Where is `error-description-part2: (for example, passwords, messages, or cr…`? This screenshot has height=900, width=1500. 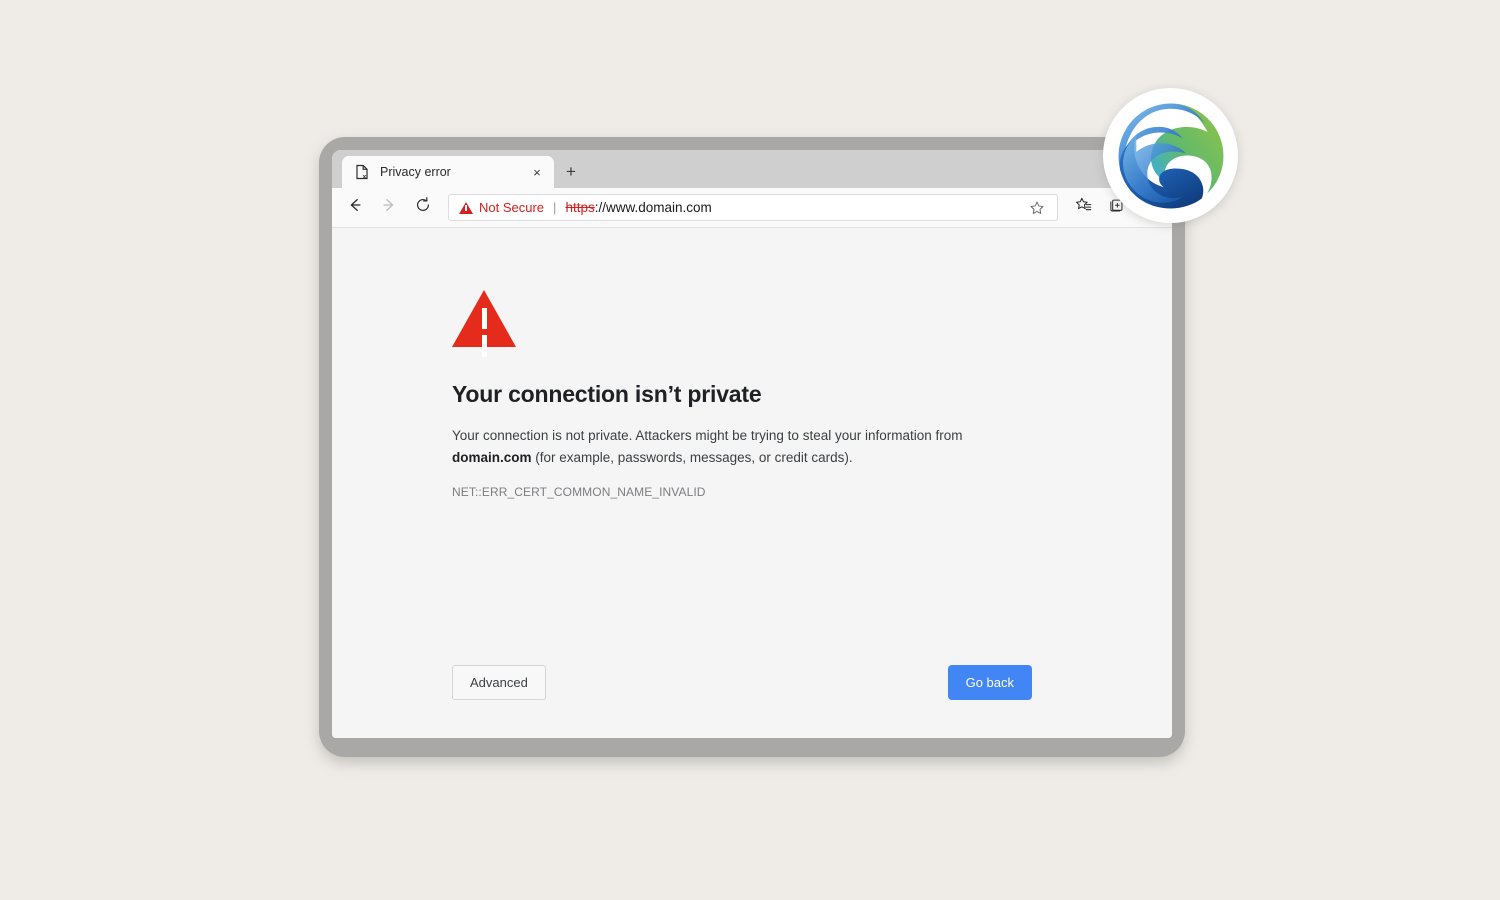
error-description-part2: (for example, passwords, messages, or cr… is located at coordinates (692, 457).